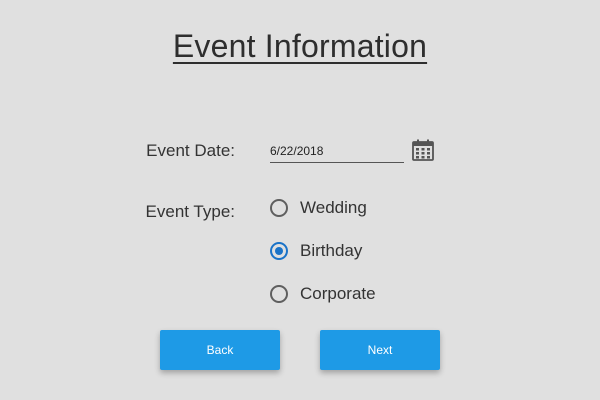 Image resolution: width=600 pixels, height=400 pixels. What do you see at coordinates (331, 250) in the screenshot?
I see `radio-label-birthday: Birthday` at bounding box center [331, 250].